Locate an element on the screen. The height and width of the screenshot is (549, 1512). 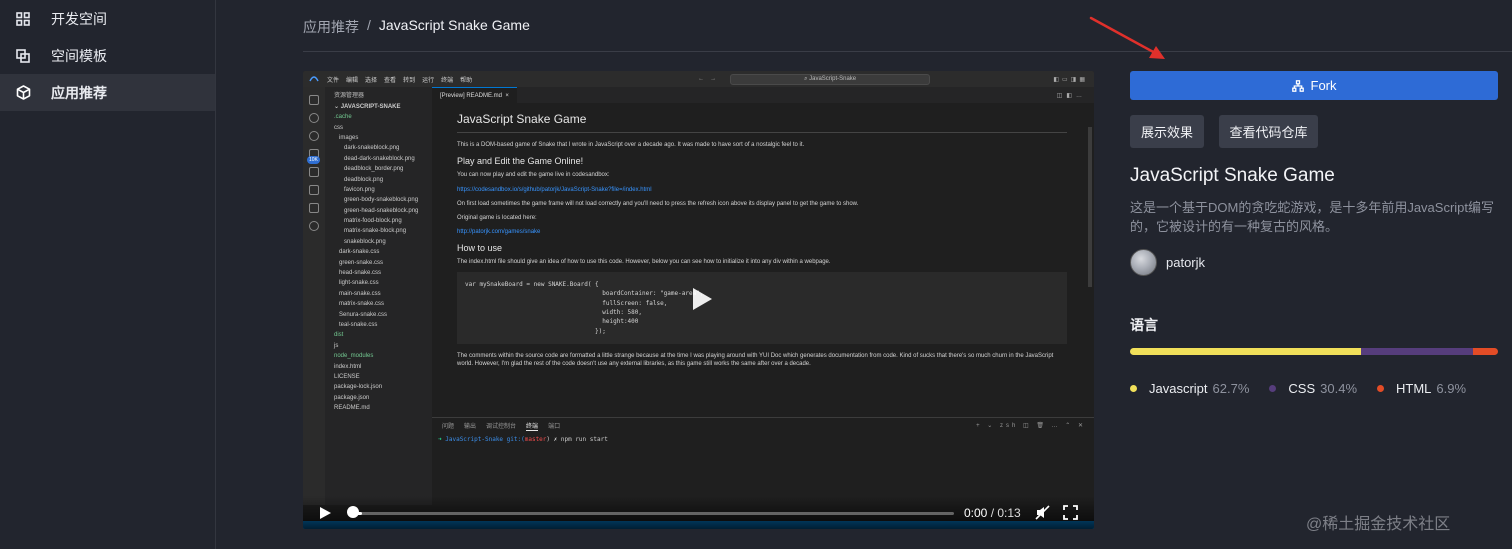
explorer-title: 资源管理器 is located at coordinates (349, 95).